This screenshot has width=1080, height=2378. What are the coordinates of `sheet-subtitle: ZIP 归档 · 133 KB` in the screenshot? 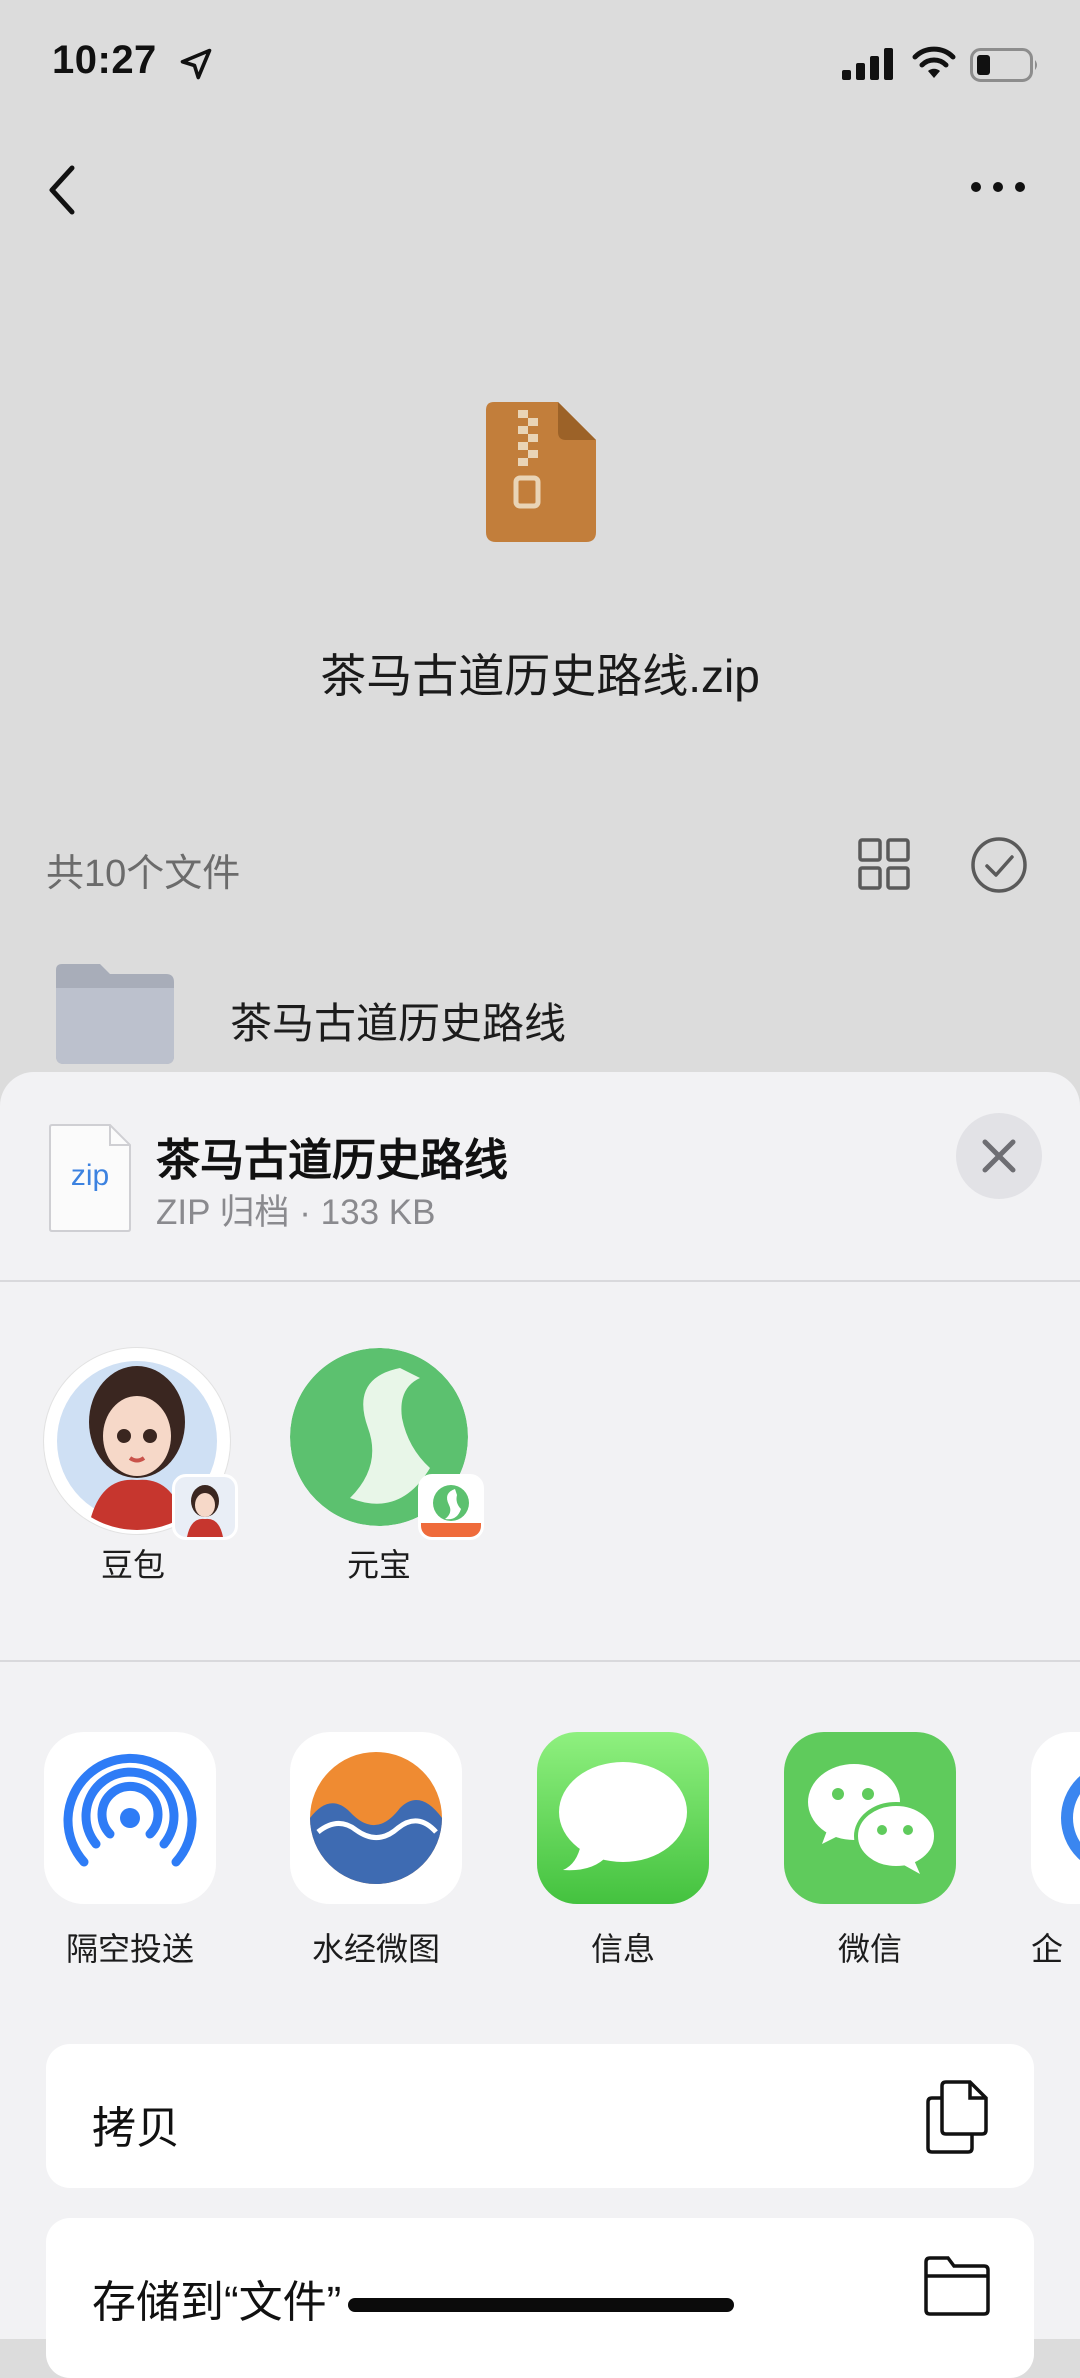 It's located at (296, 1212).